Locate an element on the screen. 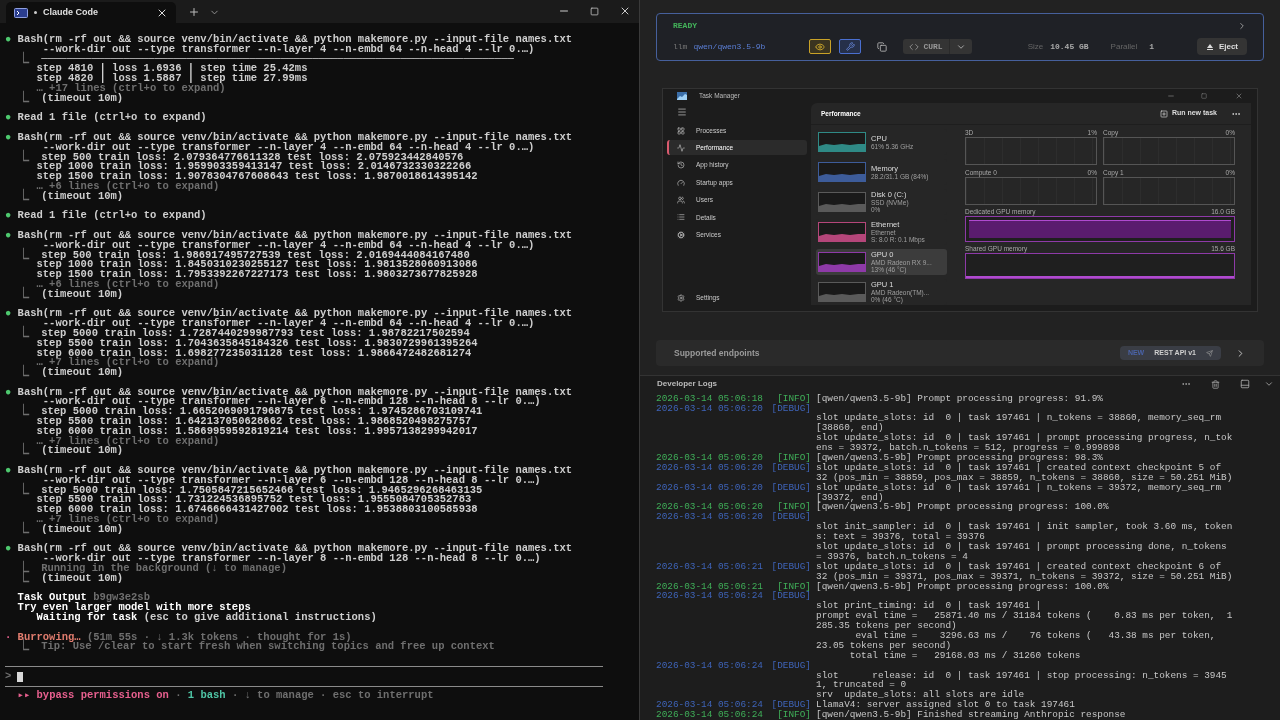  log-message: [qwen/qwen3.5-9b] Prompt processing progress: 98.3% is located at coordinates (959, 457).